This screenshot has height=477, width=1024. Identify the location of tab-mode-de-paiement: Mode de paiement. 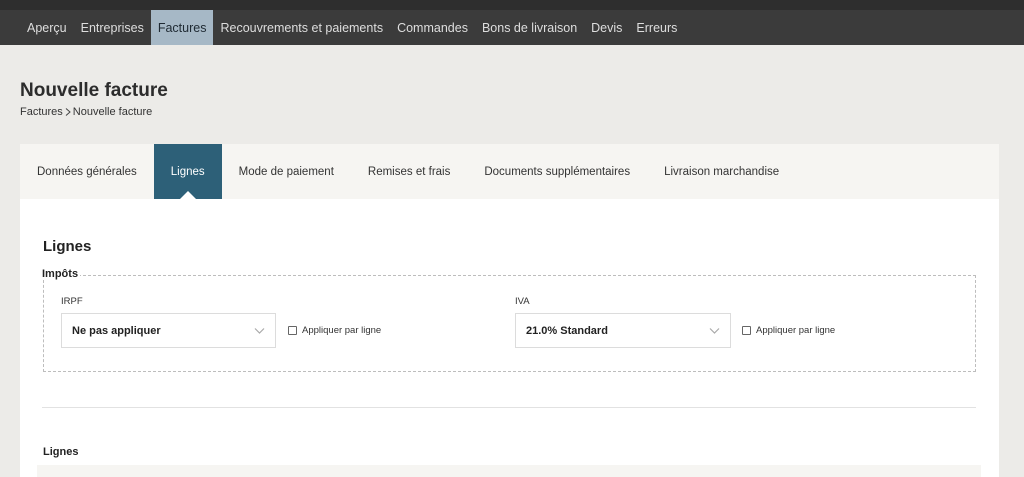
(286, 171).